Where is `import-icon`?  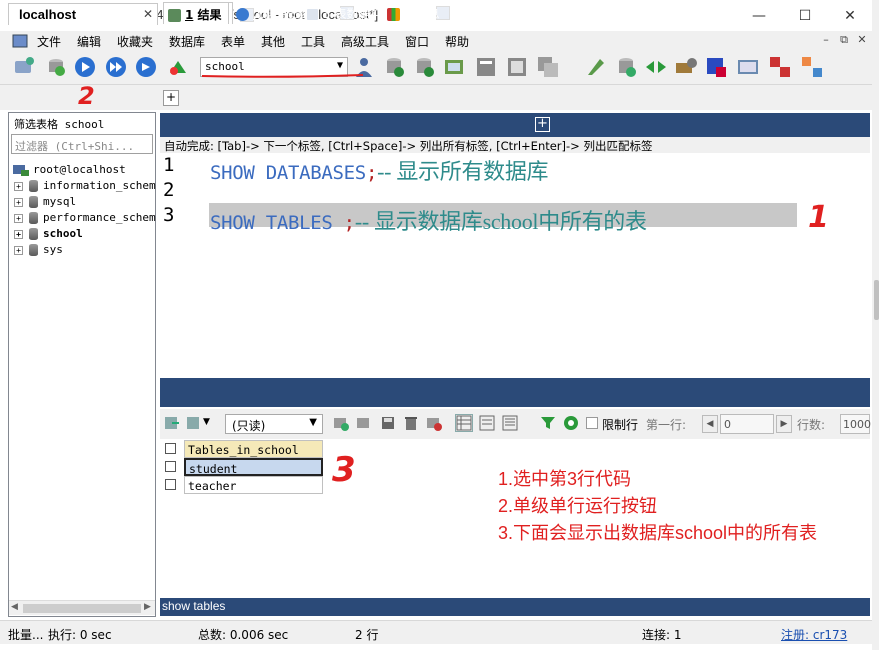 import-icon is located at coordinates (454, 67).